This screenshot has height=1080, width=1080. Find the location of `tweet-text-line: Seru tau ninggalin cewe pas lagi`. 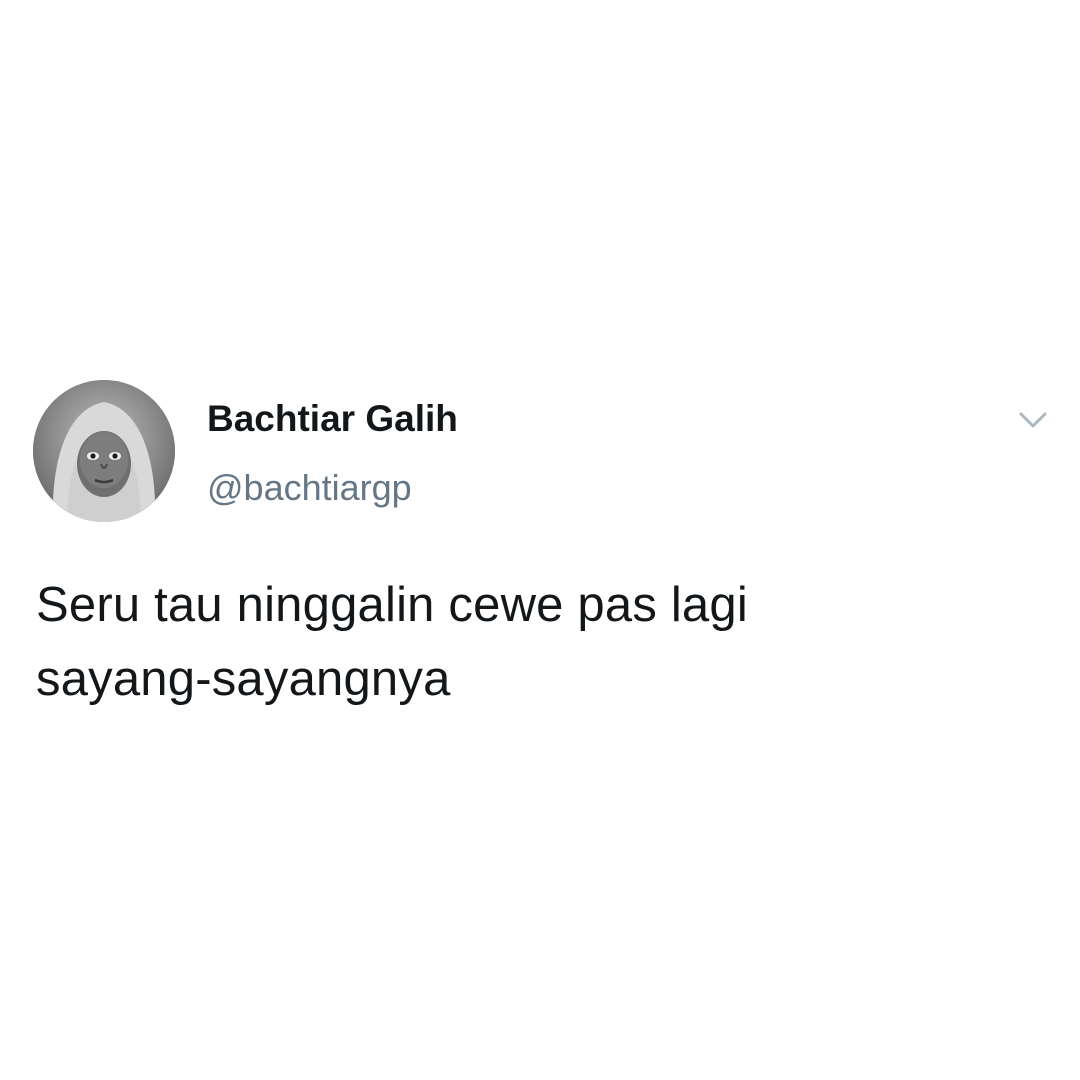

tweet-text-line: Seru tau ninggalin cewe pas lagi is located at coordinates (392, 605).